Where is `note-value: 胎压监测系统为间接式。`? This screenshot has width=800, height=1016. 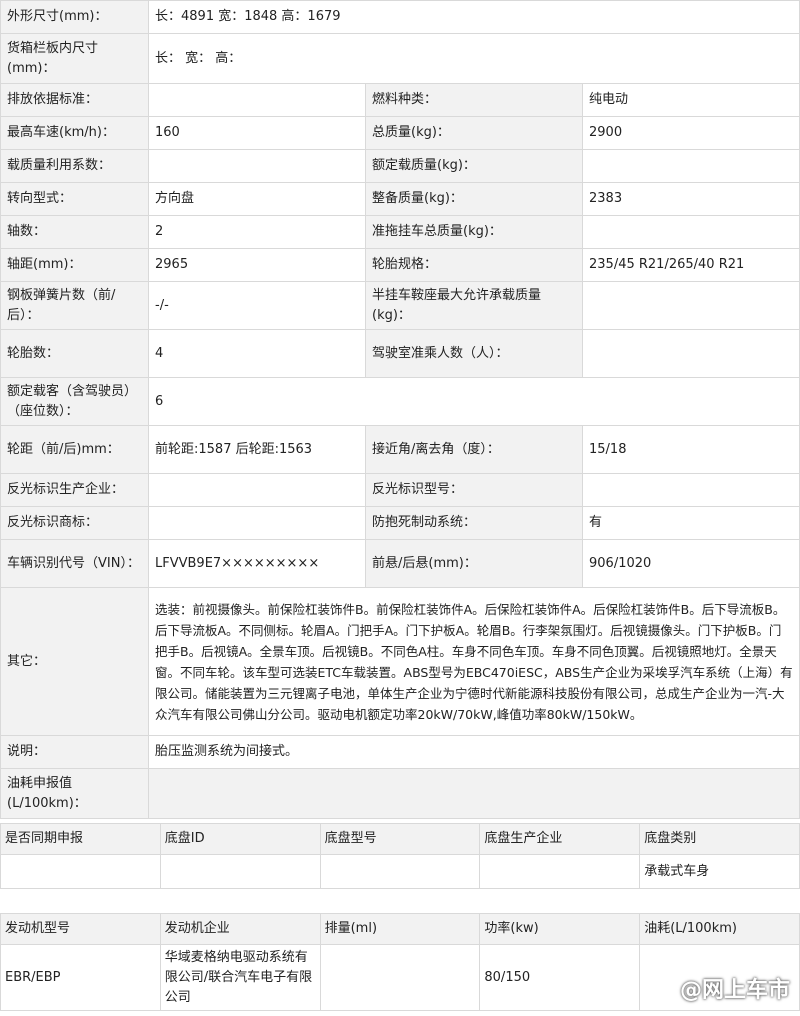 note-value: 胎压监测系统为间接式。 is located at coordinates (474, 752).